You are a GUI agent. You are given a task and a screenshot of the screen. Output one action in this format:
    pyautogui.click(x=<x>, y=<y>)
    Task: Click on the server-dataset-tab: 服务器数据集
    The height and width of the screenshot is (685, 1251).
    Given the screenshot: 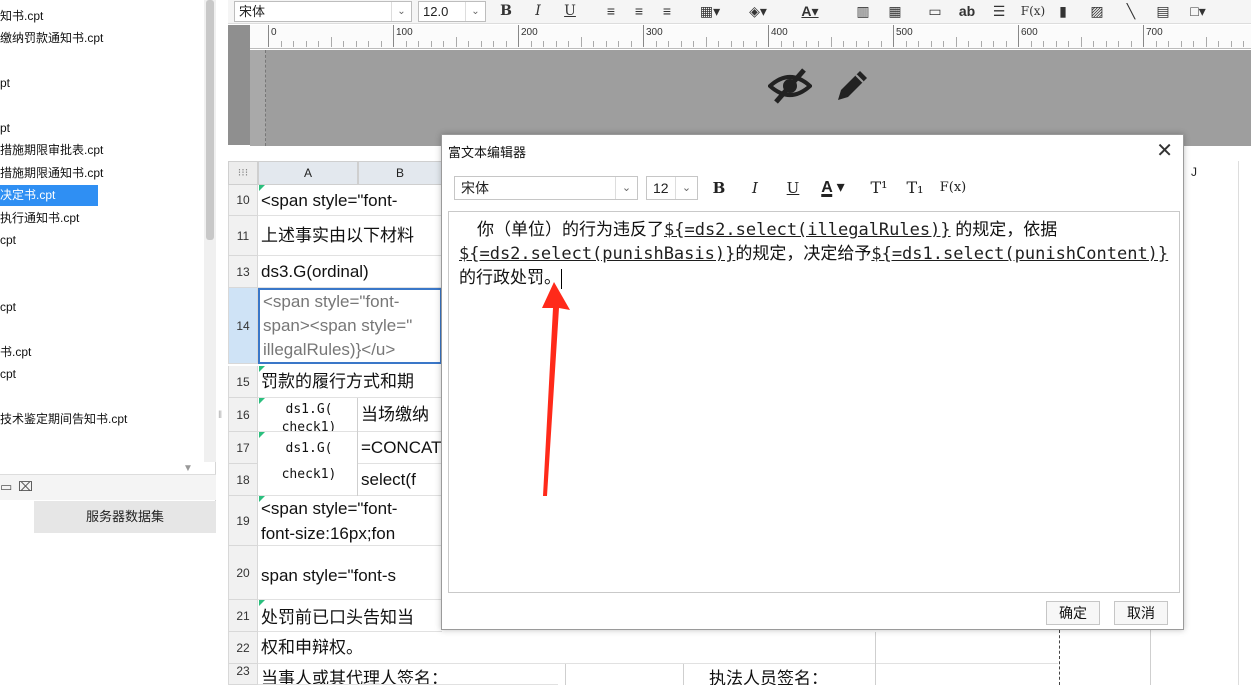 What is the action you would take?
    pyautogui.click(x=125, y=517)
    